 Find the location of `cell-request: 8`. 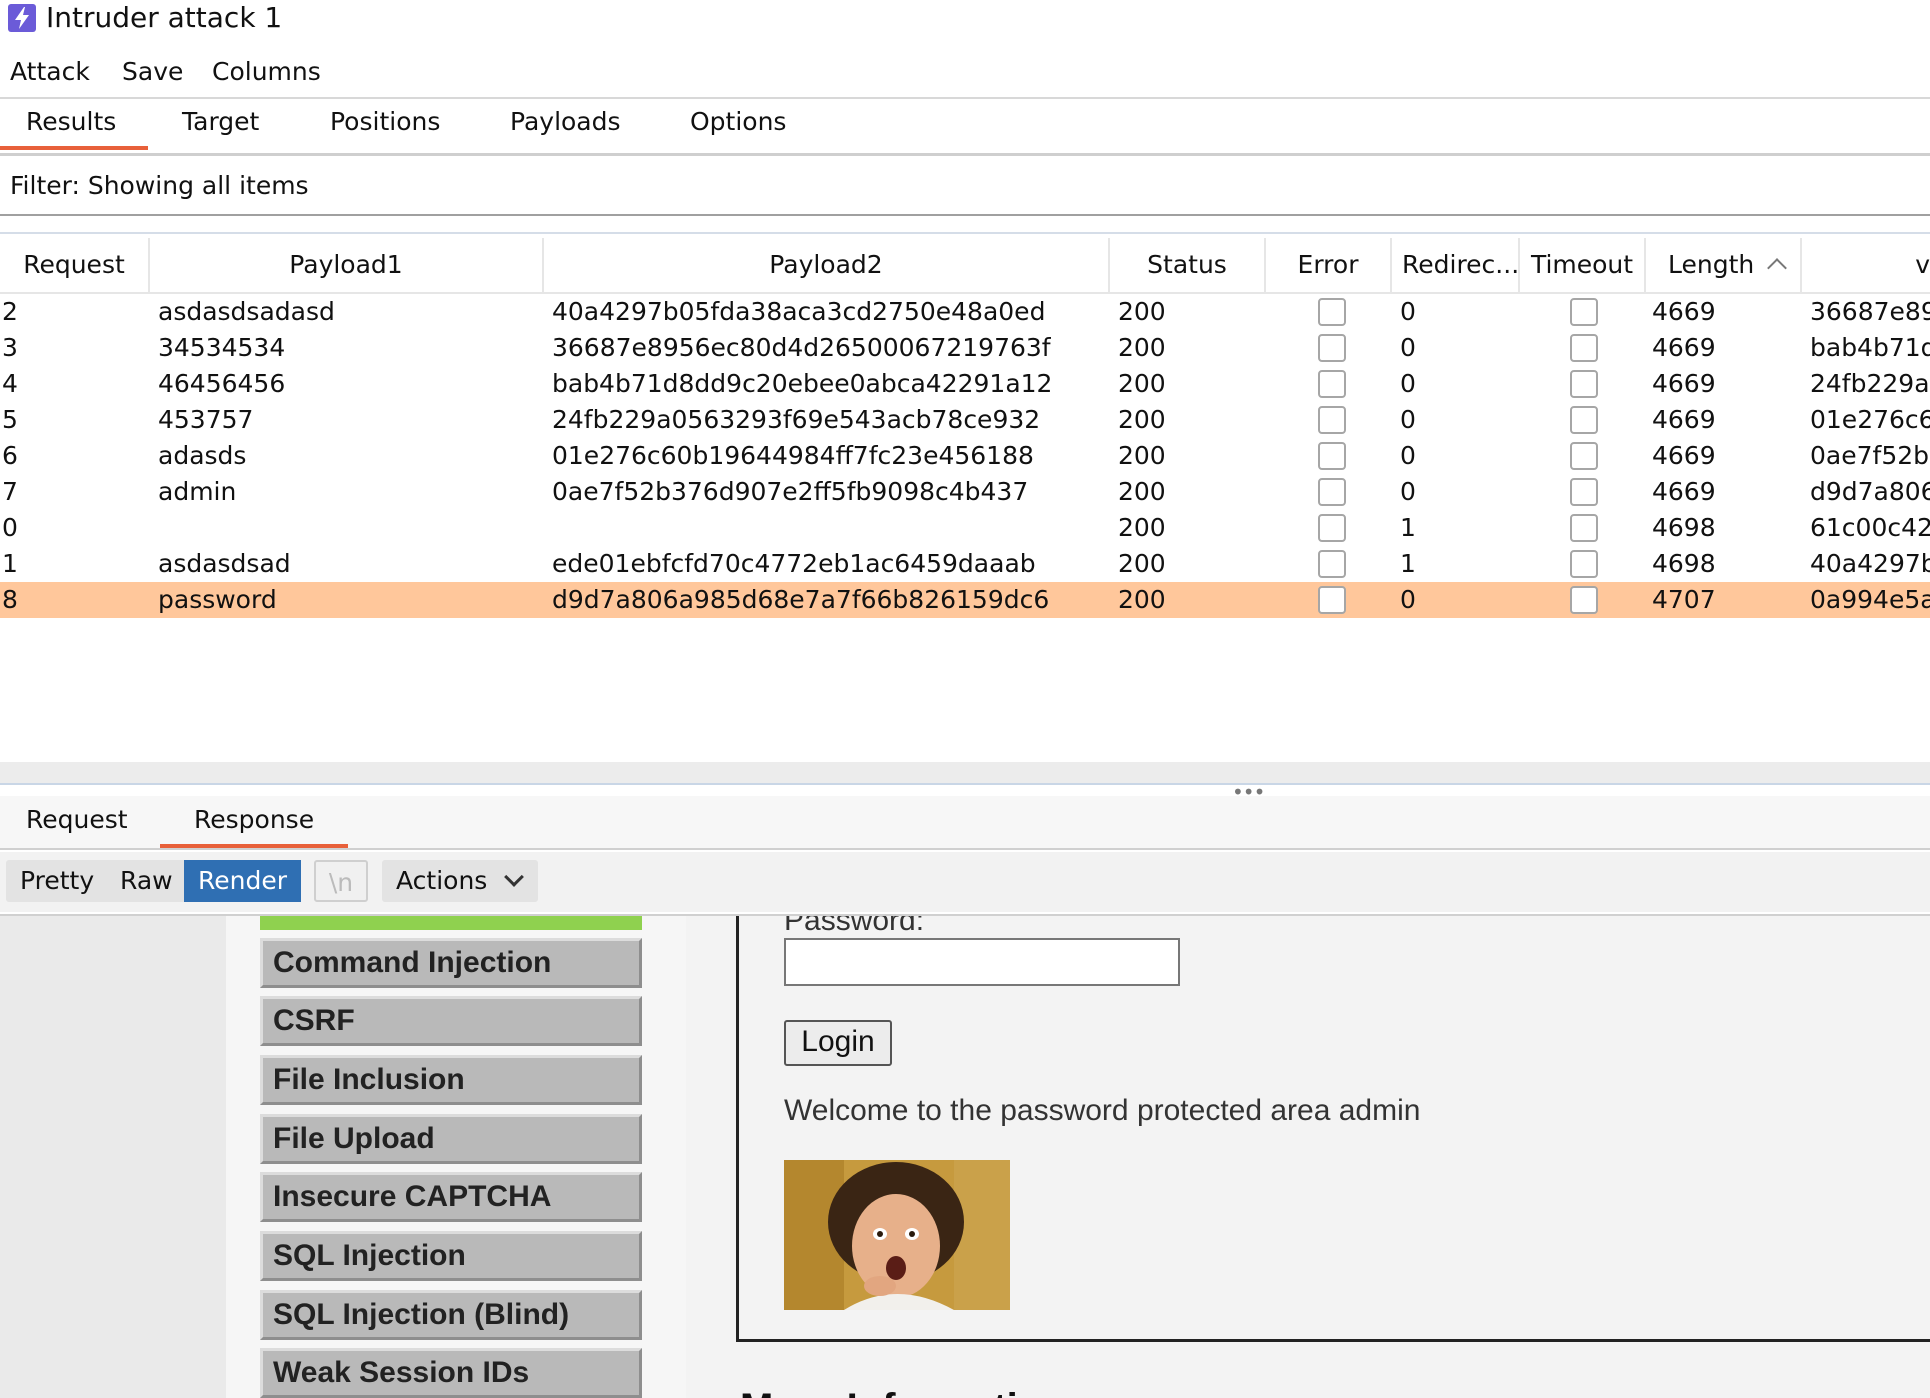

cell-request: 8 is located at coordinates (10, 599).